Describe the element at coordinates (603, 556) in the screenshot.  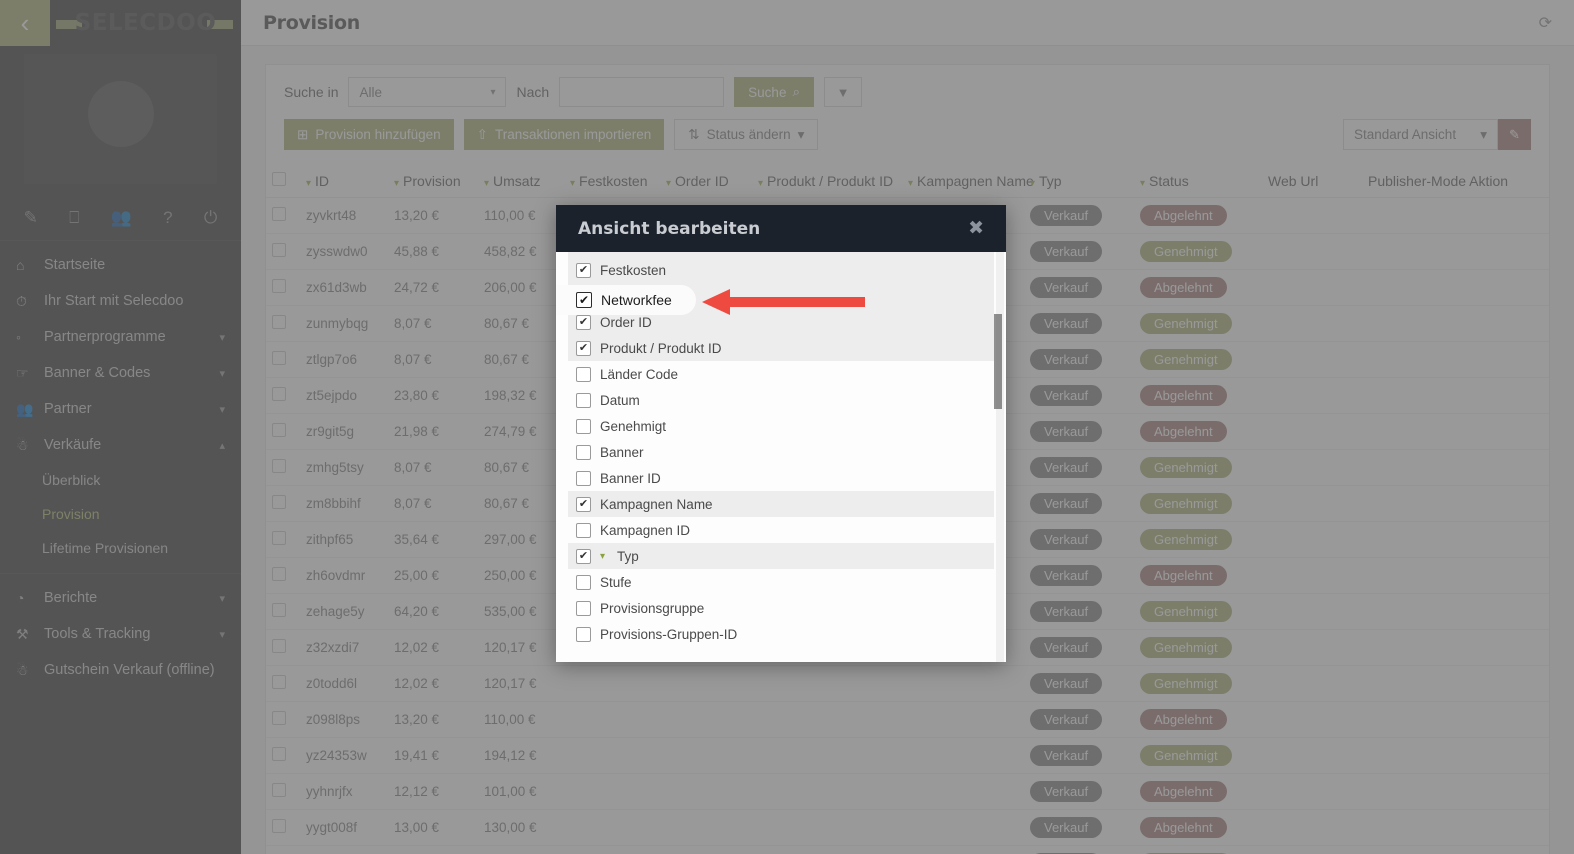
I see `sort-caret-icon: ▾` at that location.